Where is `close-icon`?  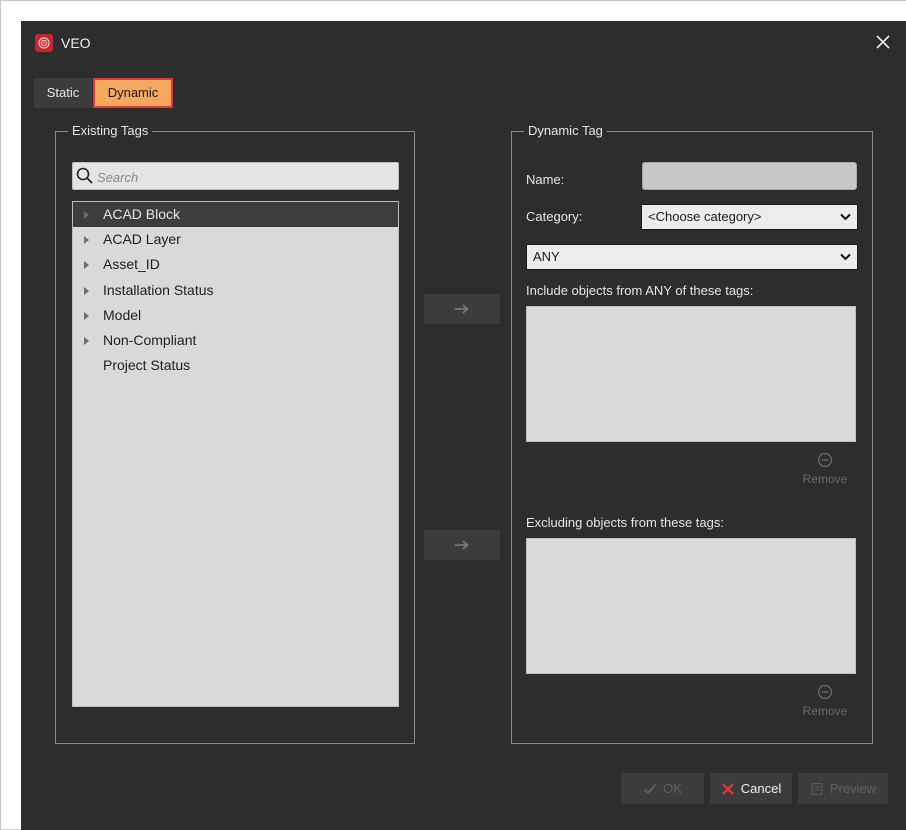
close-icon is located at coordinates (883, 42).